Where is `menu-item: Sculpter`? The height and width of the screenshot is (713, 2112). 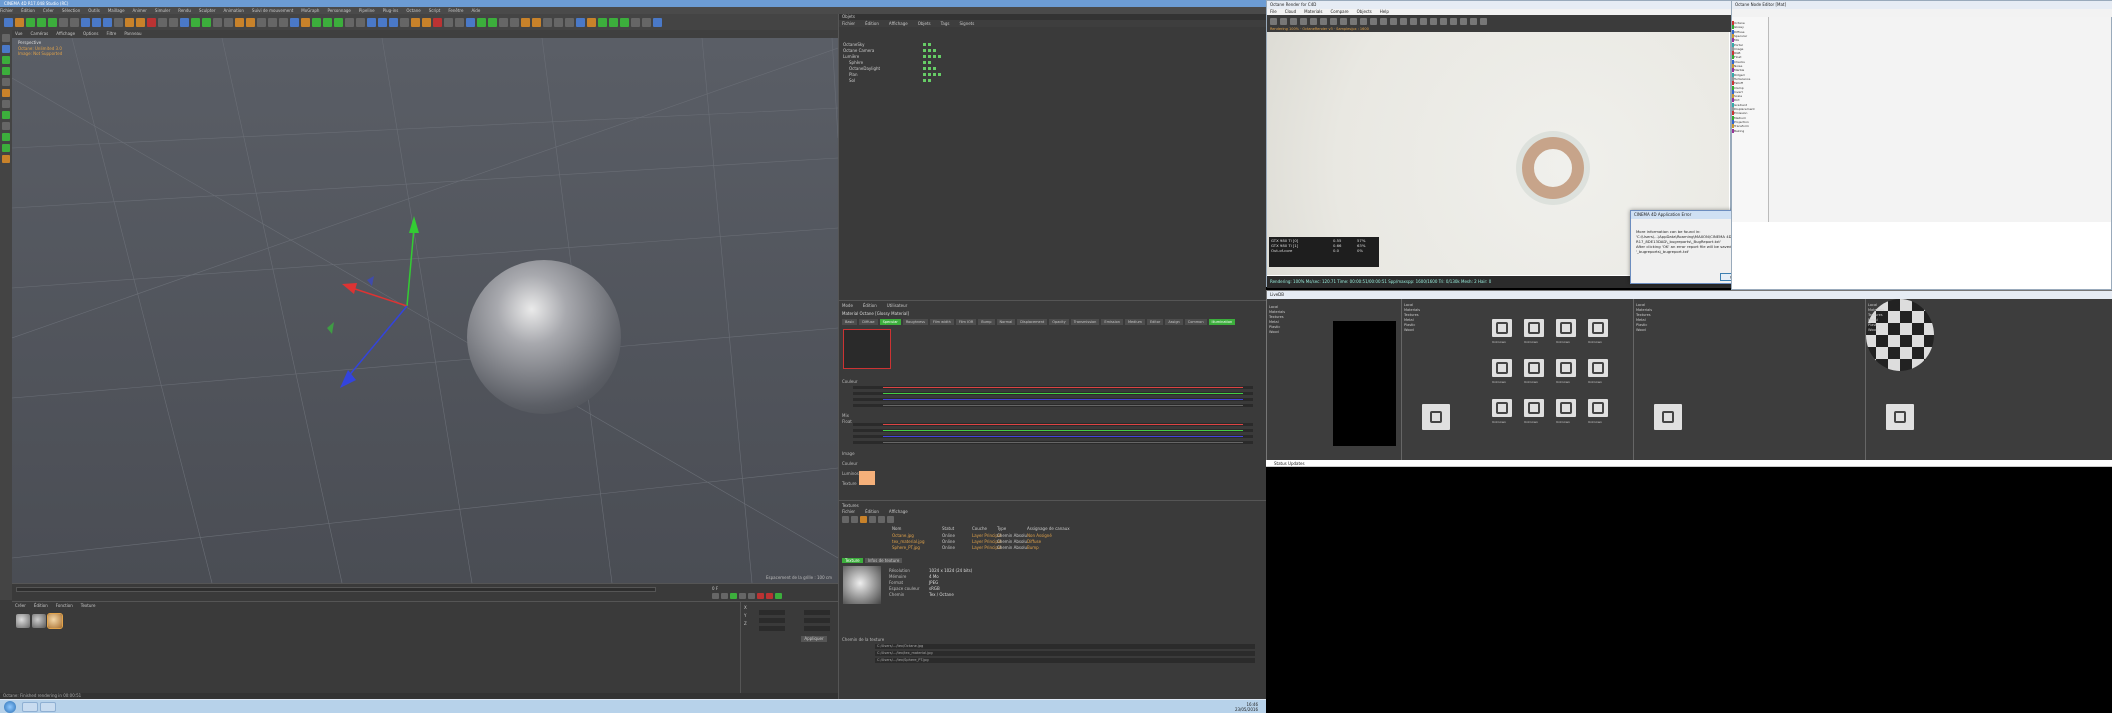
menu-item: Sculpter is located at coordinates (207, 10).